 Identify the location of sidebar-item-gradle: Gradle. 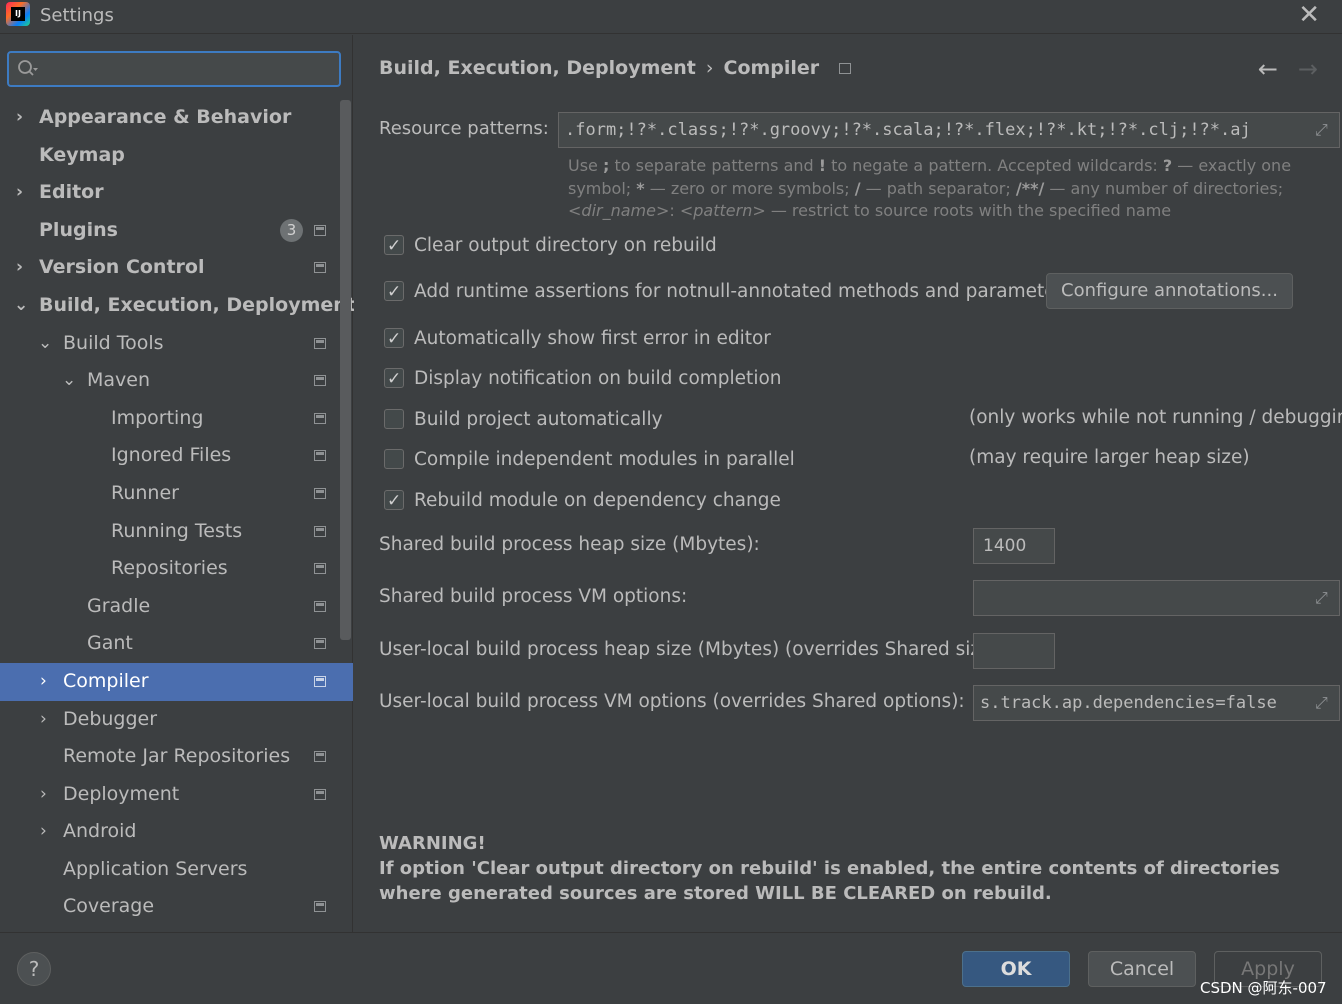
(176, 607).